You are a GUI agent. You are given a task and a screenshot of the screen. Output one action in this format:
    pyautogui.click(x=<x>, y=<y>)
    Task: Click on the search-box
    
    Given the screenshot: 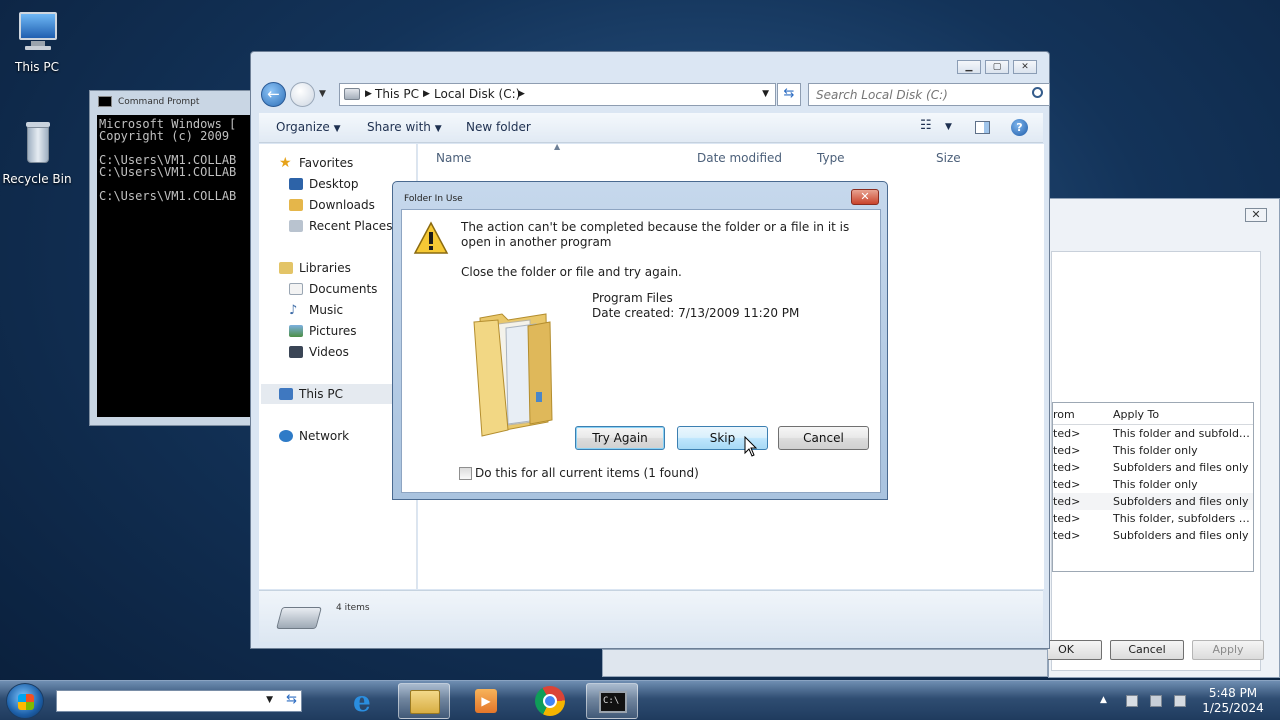 What is the action you would take?
    pyautogui.click(x=929, y=94)
    